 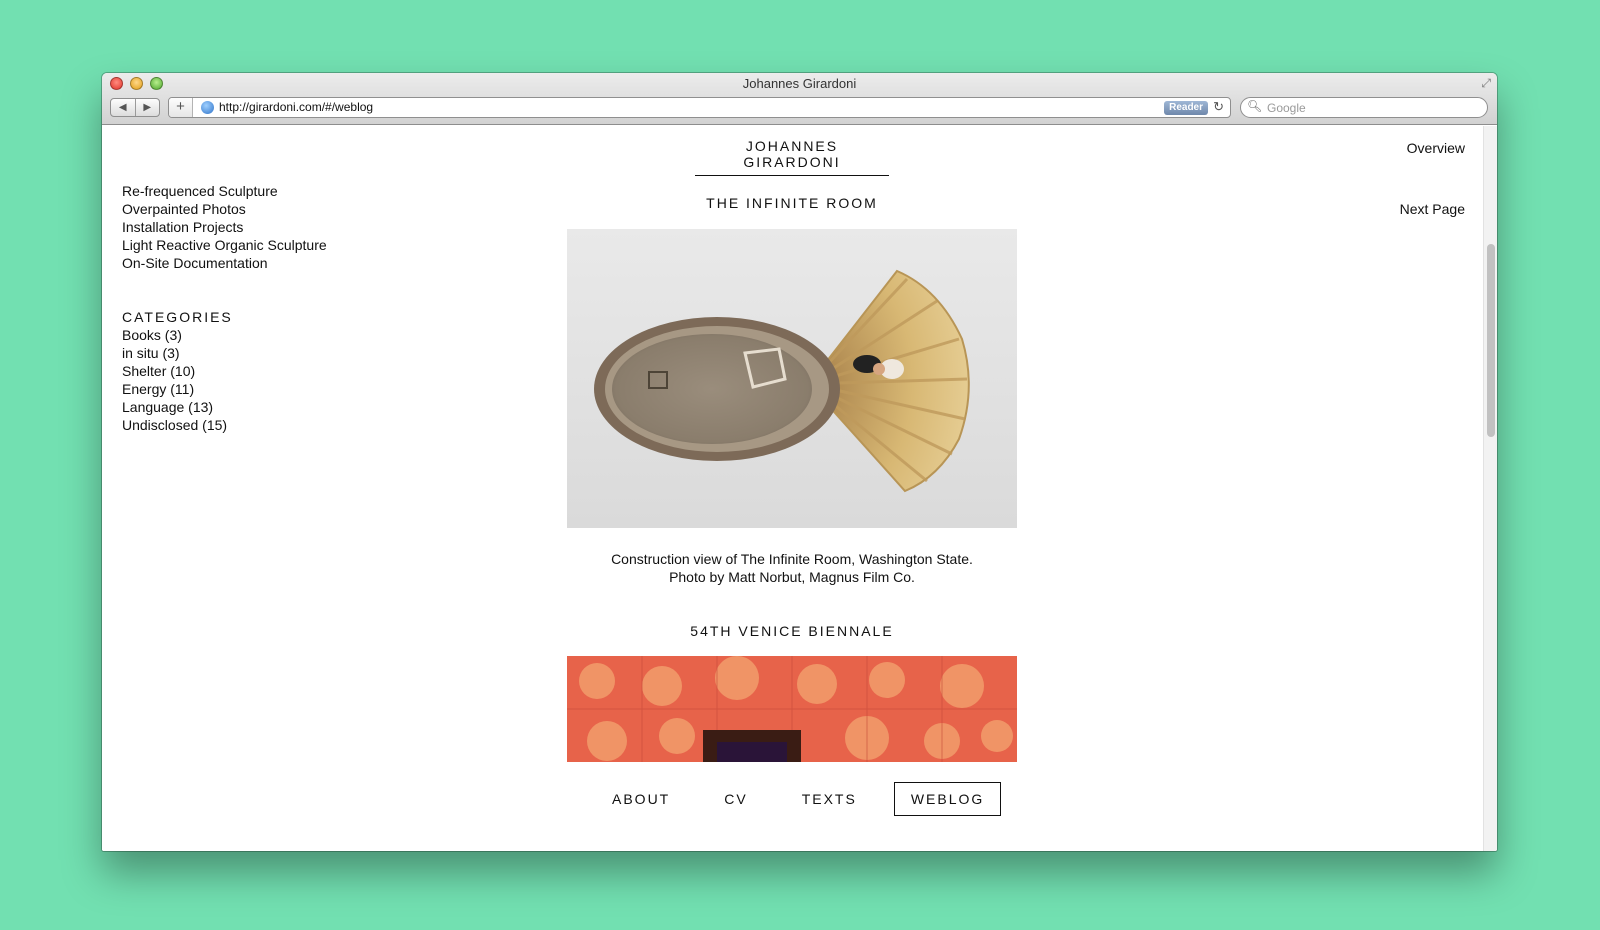 I want to click on bottom-nav: ABOUT CV TEXTS WEBLOG, so click(x=808, y=799).